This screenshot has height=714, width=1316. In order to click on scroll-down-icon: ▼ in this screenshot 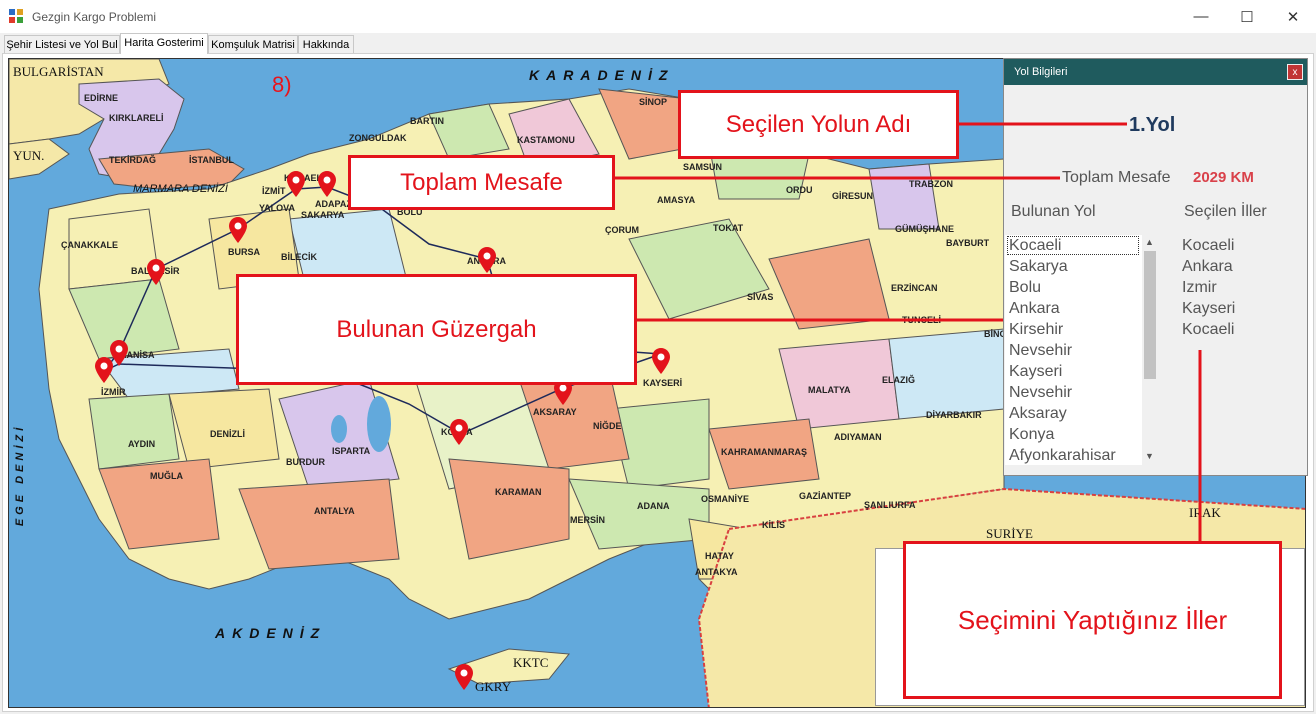, I will do `click(1149, 456)`.